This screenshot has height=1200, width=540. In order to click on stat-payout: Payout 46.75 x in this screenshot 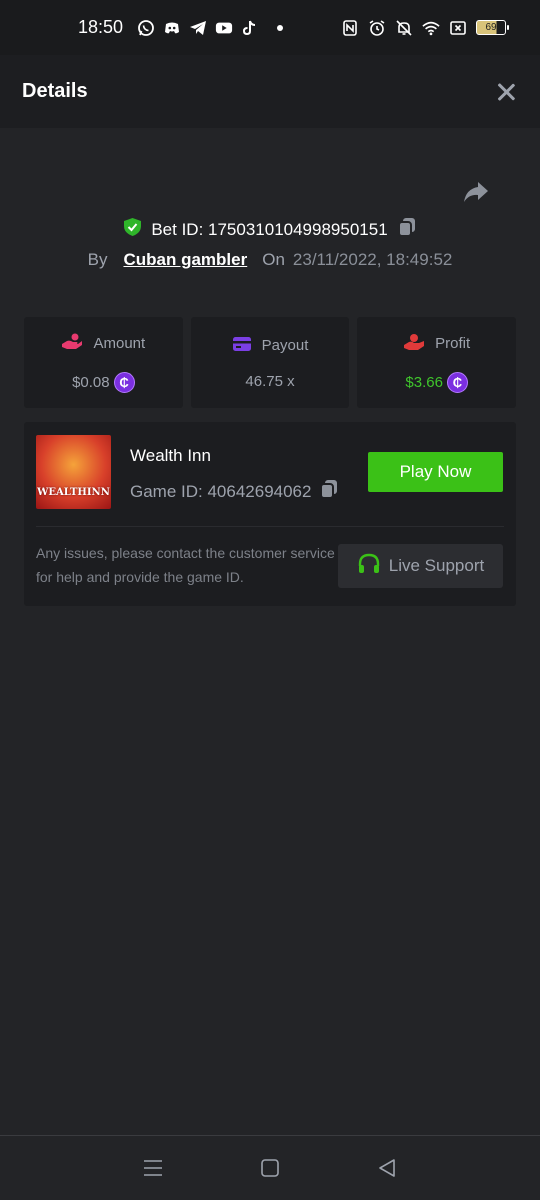, I will do `click(270, 362)`.